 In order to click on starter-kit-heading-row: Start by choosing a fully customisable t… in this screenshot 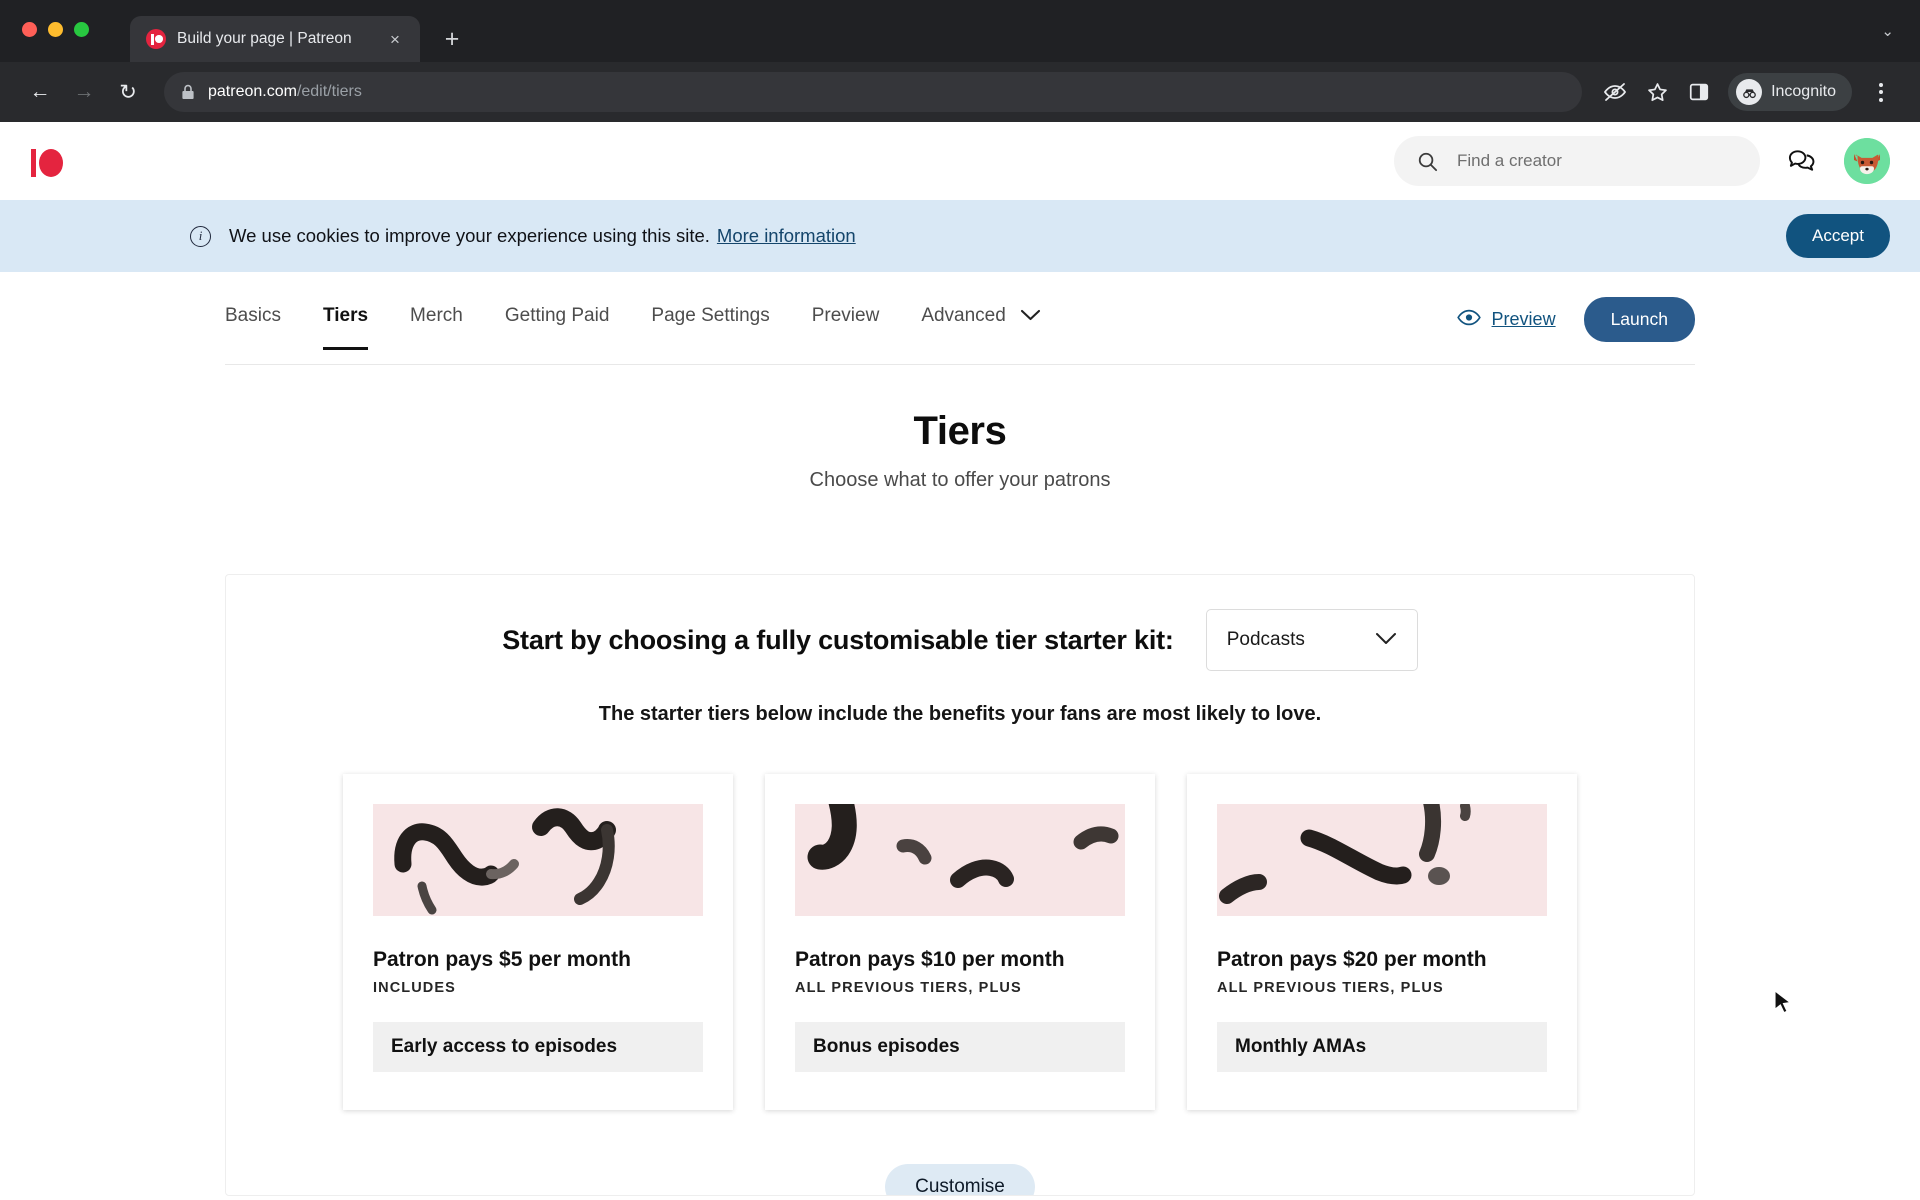, I will do `click(960, 640)`.